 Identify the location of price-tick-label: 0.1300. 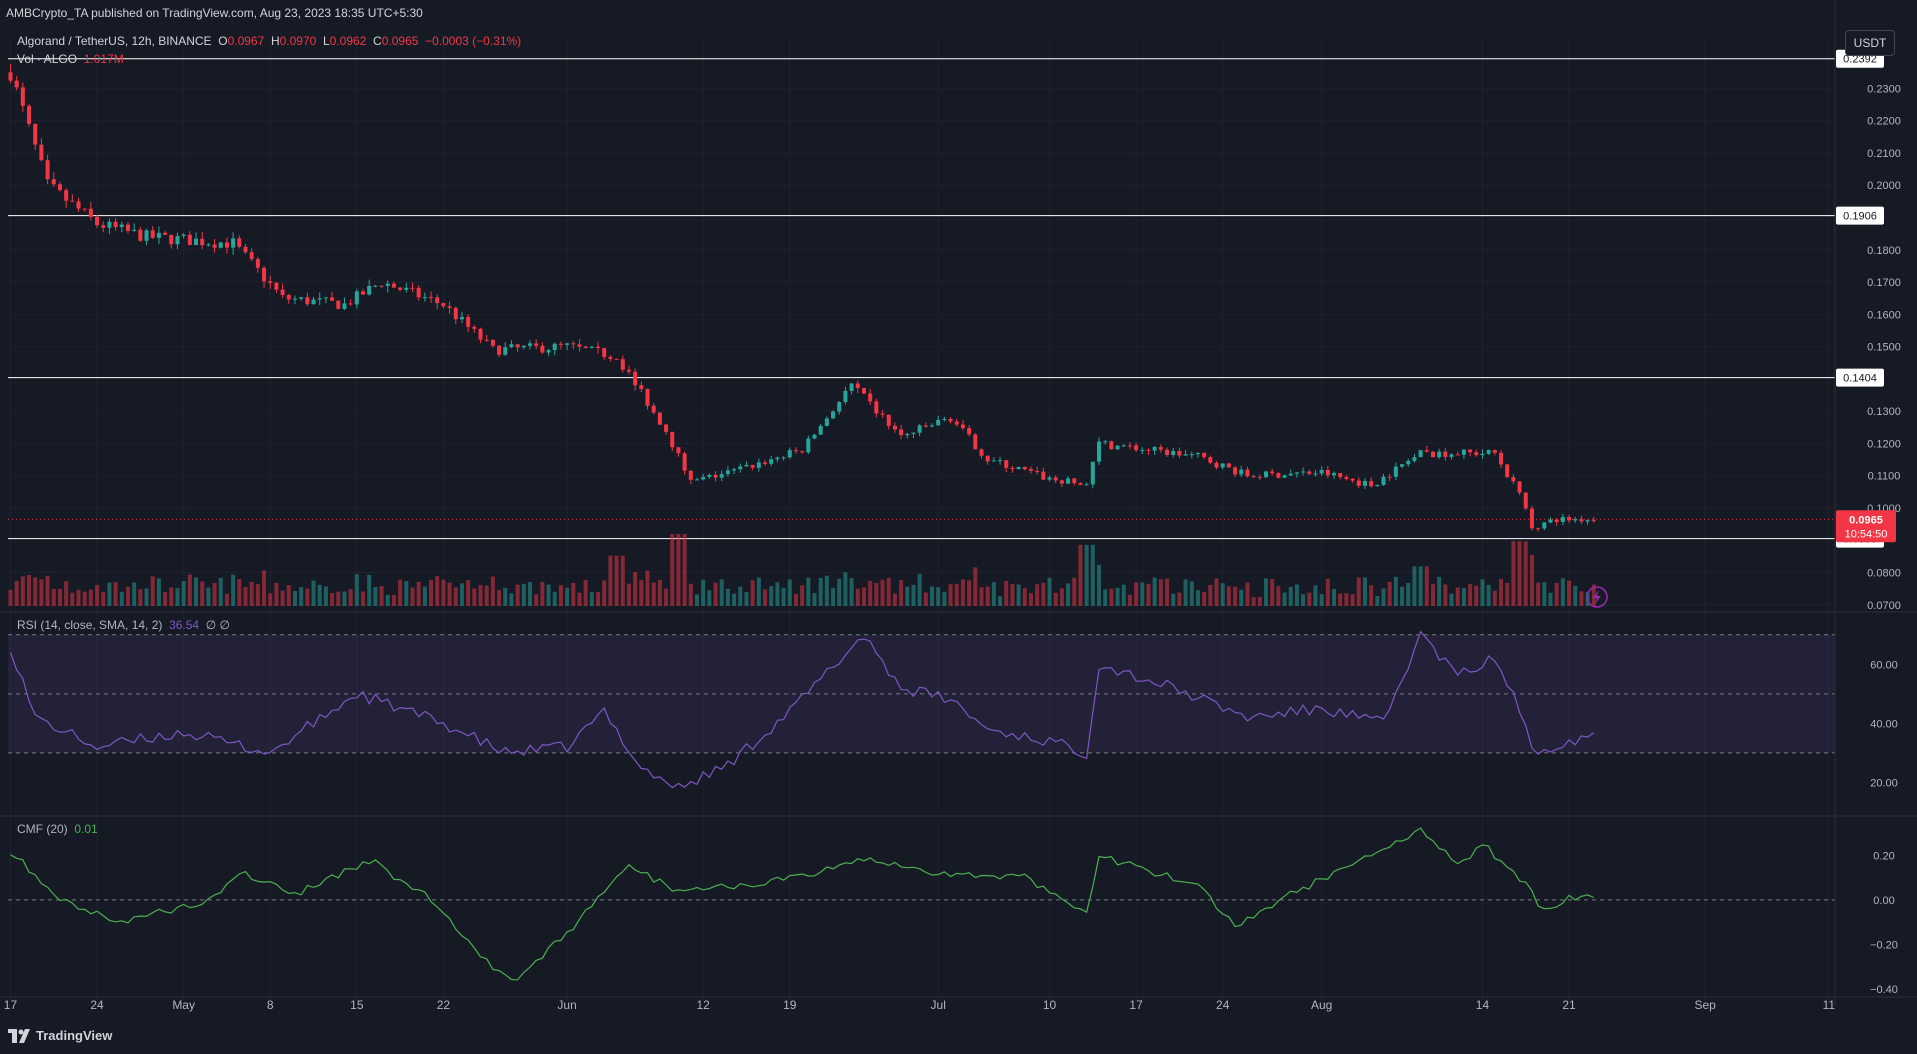
(1884, 412).